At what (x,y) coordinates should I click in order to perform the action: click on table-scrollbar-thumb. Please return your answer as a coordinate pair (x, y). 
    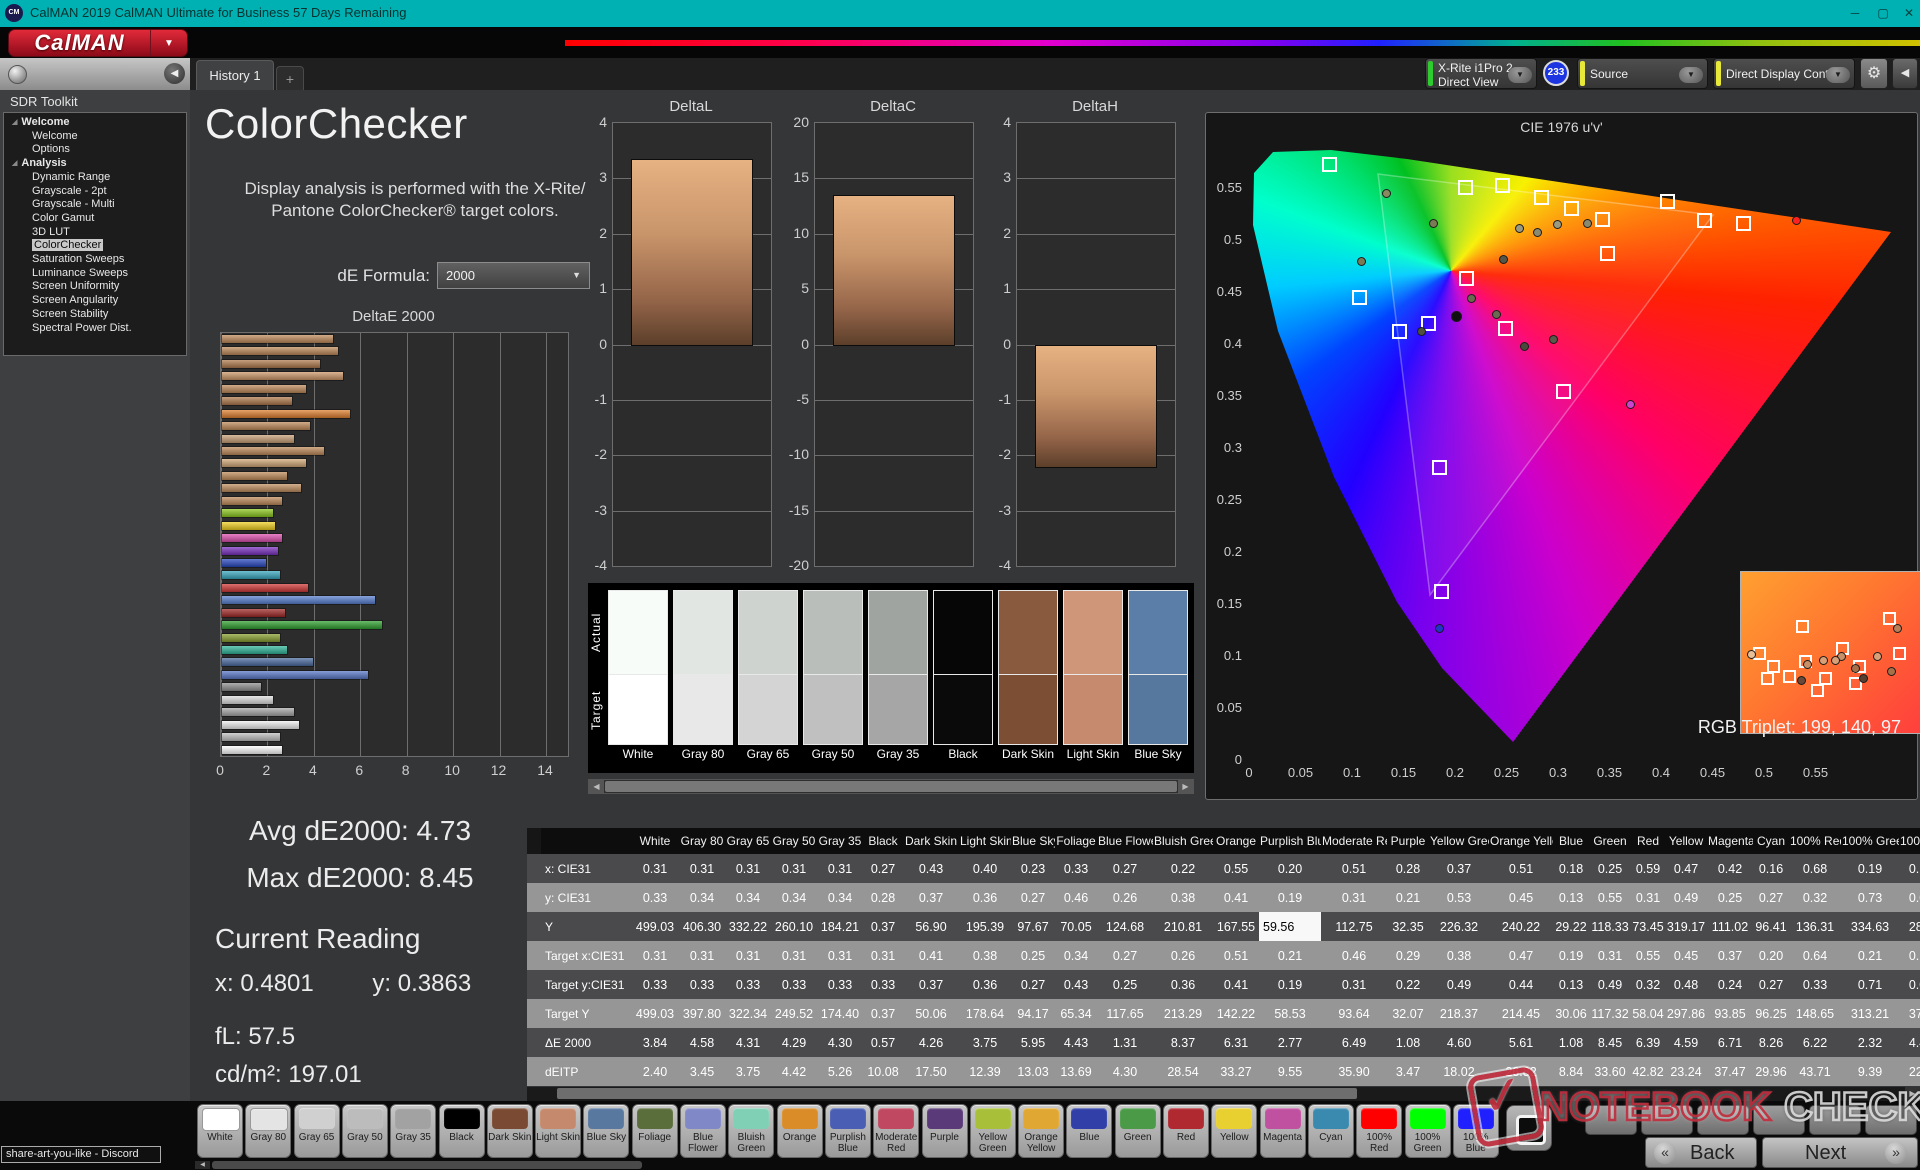
    Looking at the image, I should click on (957, 1093).